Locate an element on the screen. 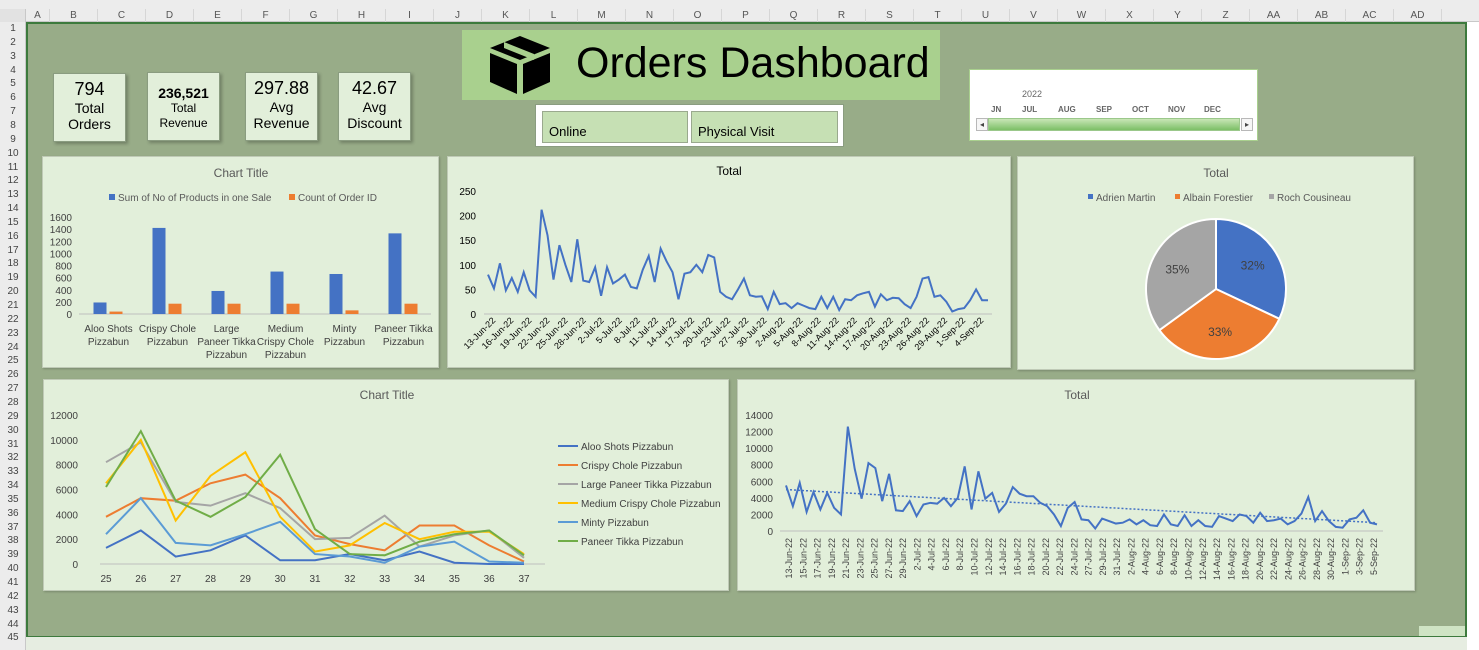 This screenshot has height=650, width=1479. column-header: P is located at coordinates (746, 15).